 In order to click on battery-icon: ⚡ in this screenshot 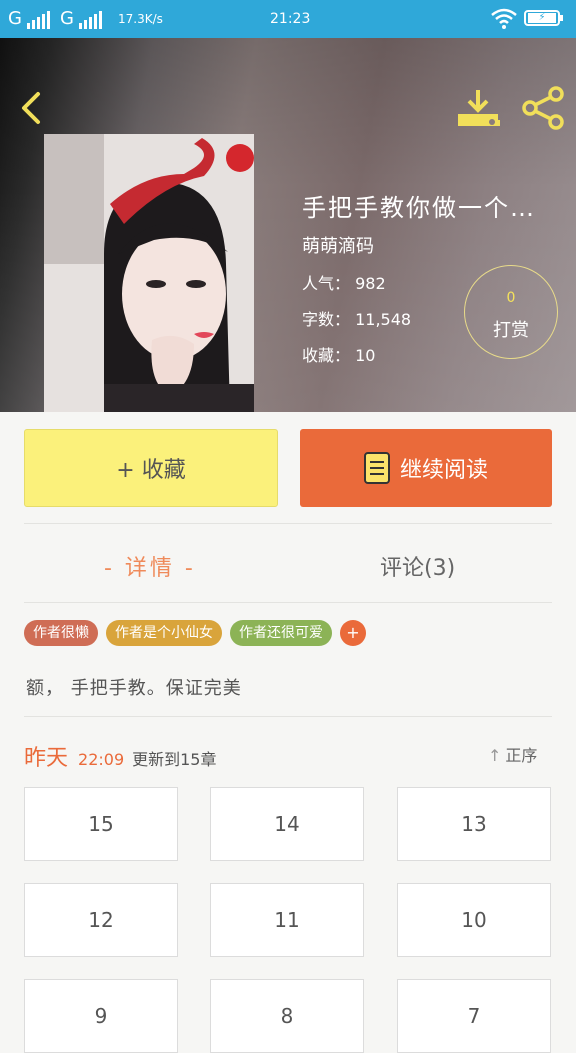, I will do `click(543, 18)`.